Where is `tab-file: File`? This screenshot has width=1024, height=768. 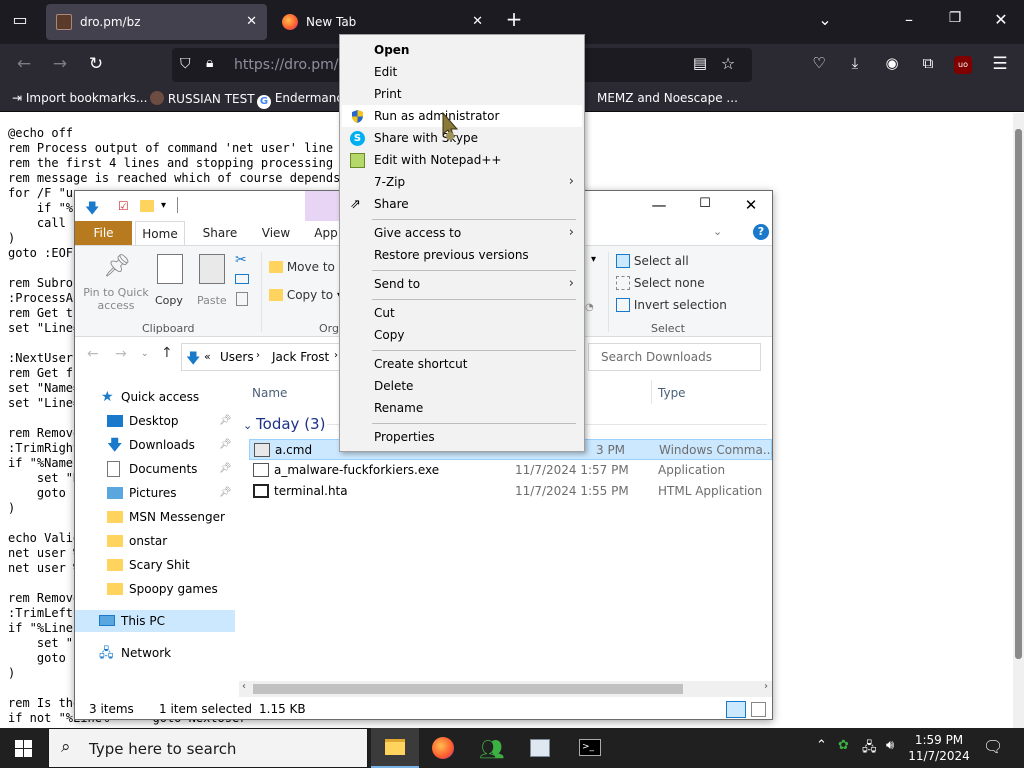
tab-file: File is located at coordinates (103, 233).